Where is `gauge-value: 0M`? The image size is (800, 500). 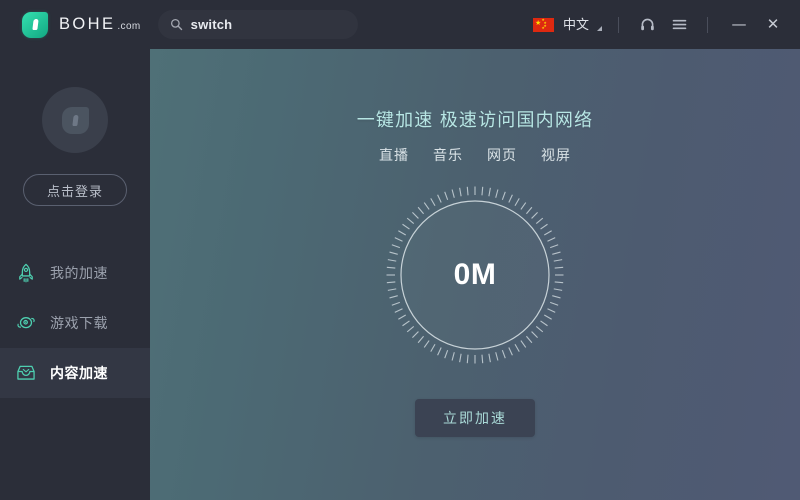 gauge-value: 0M is located at coordinates (475, 274).